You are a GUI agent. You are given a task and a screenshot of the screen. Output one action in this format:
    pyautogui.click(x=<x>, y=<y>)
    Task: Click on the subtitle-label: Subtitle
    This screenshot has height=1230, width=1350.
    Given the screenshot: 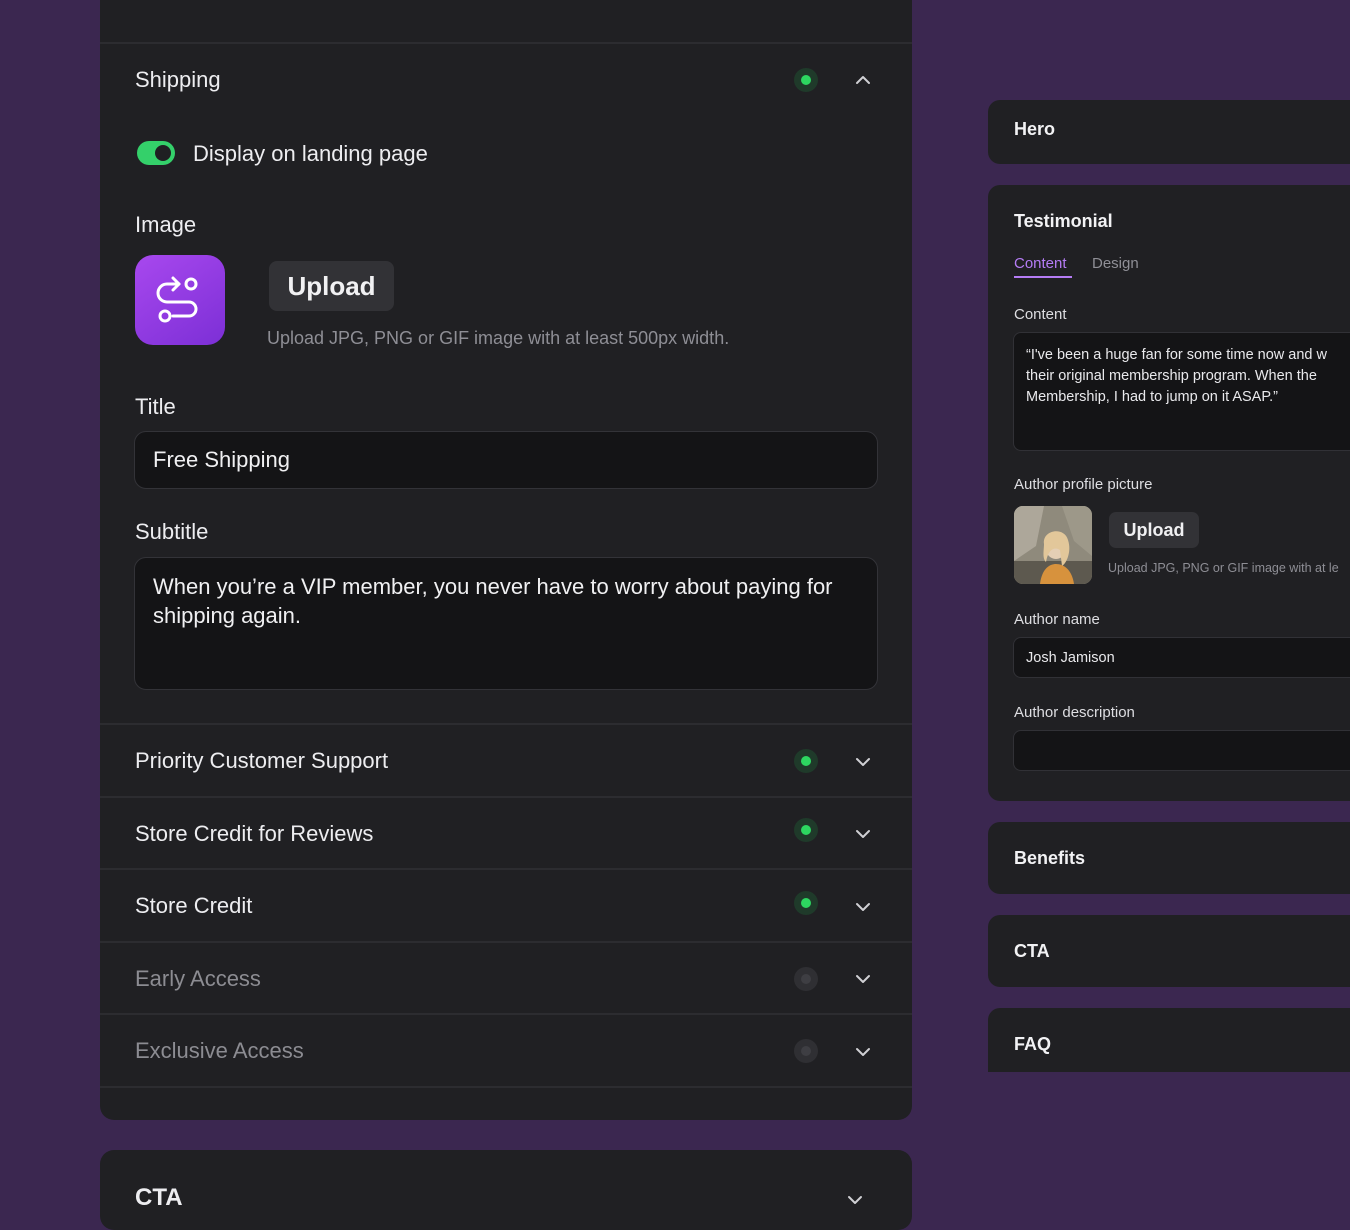 What is the action you would take?
    pyautogui.click(x=172, y=531)
    